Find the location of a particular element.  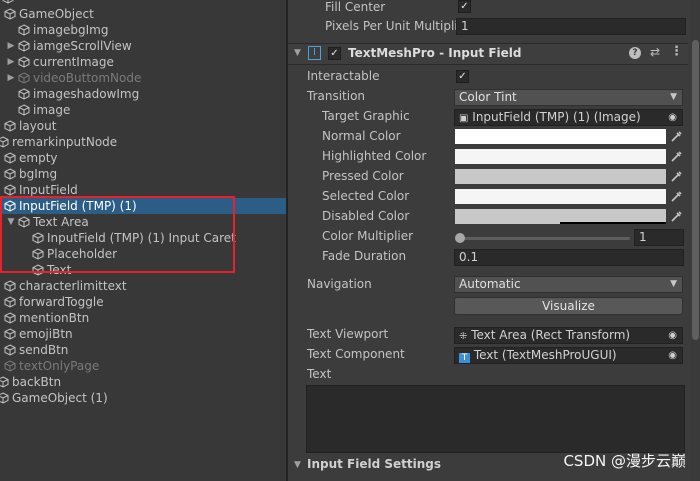

hierarchy-item: characterlimittext is located at coordinates (143, 286).